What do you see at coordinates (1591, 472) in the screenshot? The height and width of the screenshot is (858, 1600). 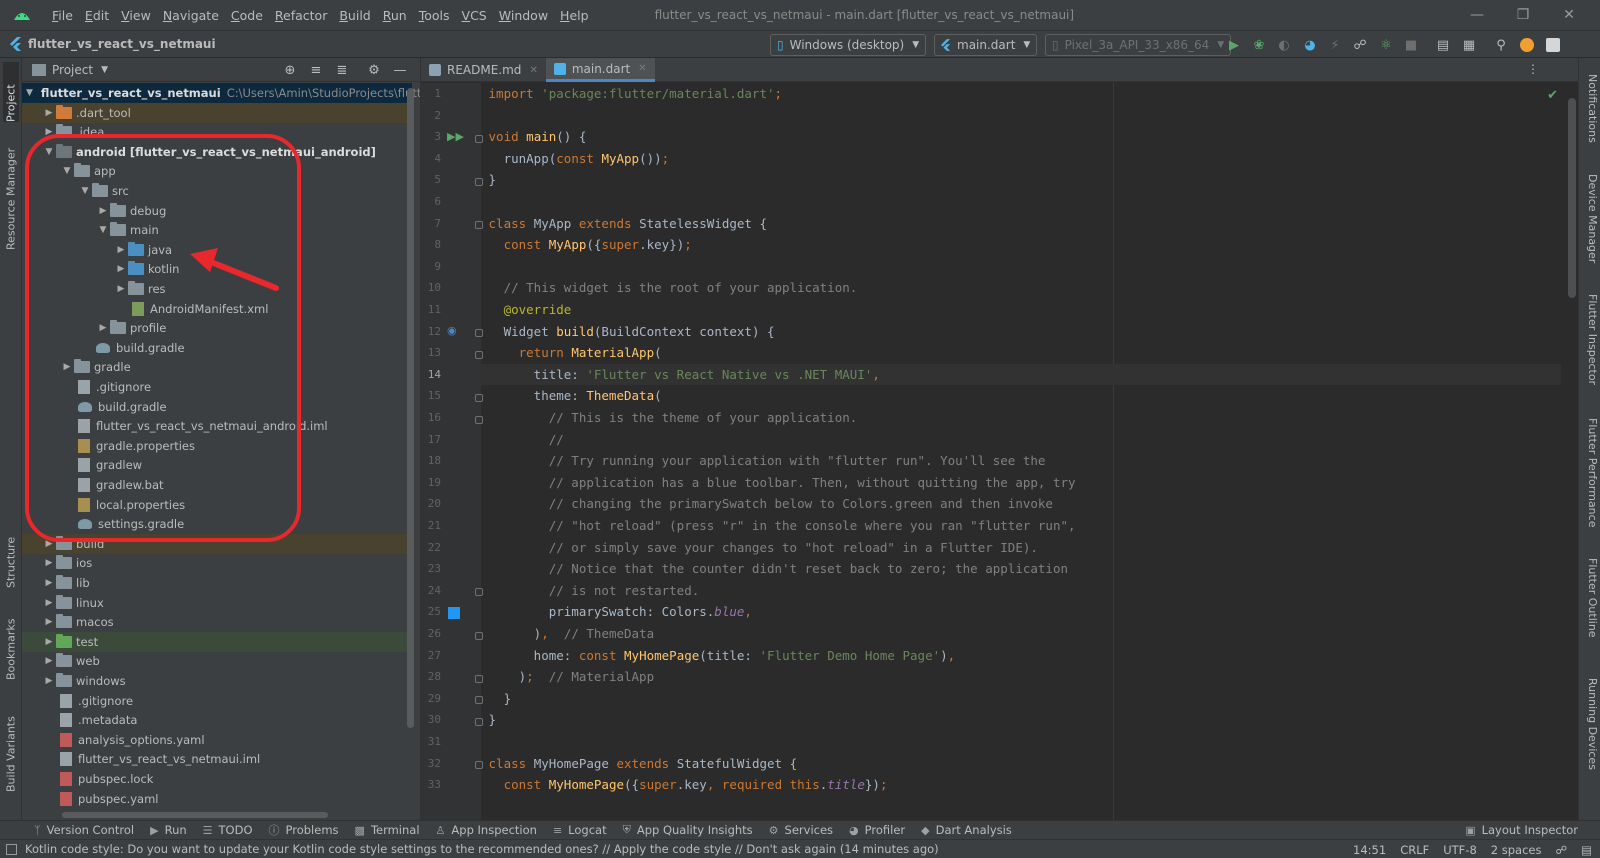 I see `tool-tab-flutter-performance: Flutter Performance` at bounding box center [1591, 472].